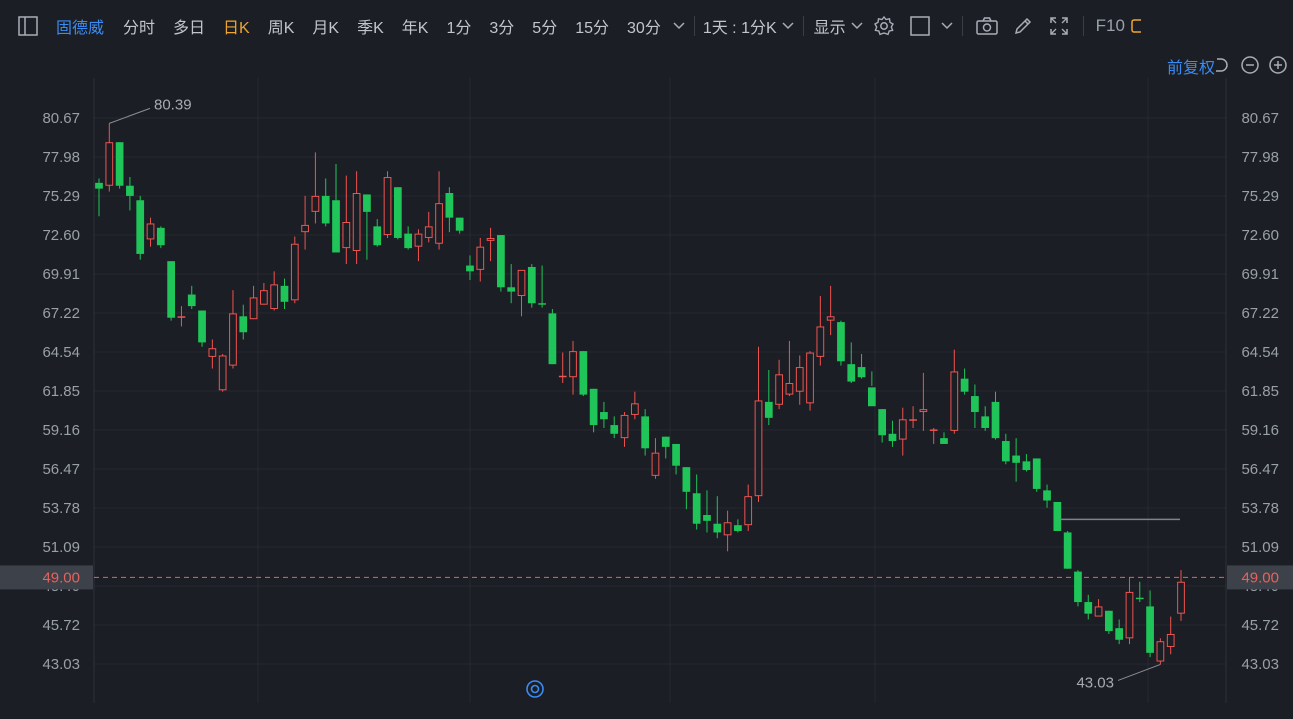 The height and width of the screenshot is (719, 1293). What do you see at coordinates (1191, 66) in the screenshot?
I see `forward-adjust-button: 前复权` at bounding box center [1191, 66].